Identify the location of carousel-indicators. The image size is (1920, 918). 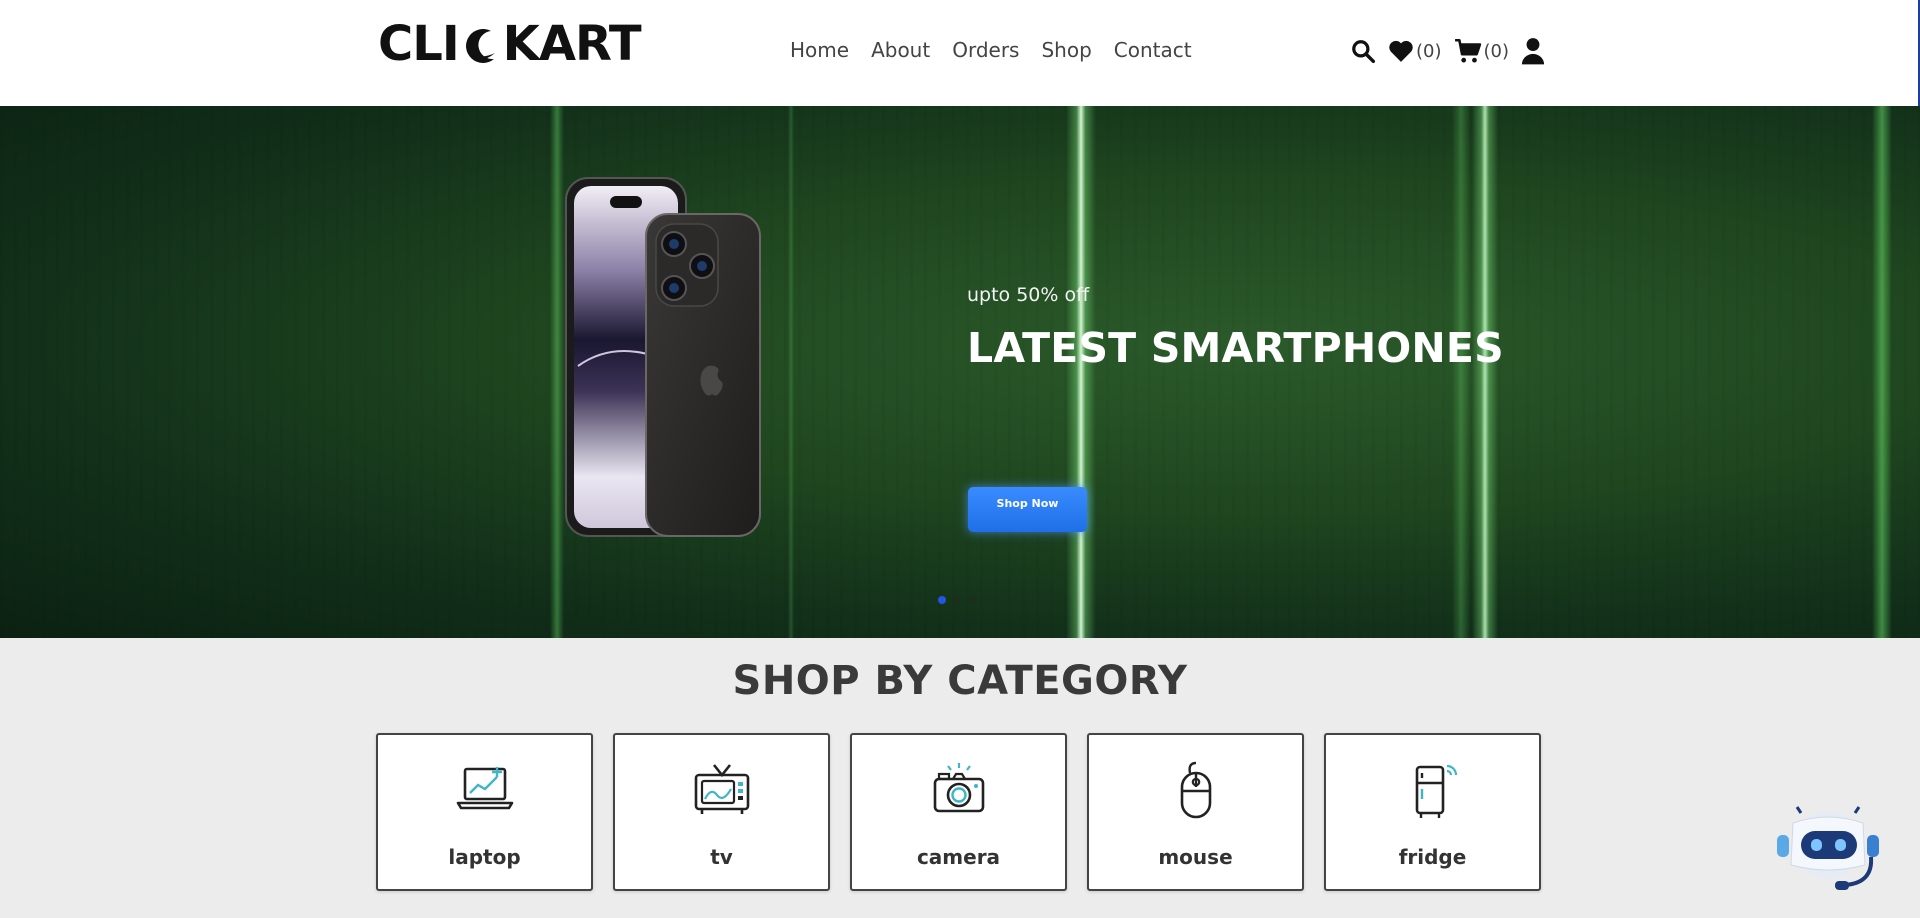
(957, 600).